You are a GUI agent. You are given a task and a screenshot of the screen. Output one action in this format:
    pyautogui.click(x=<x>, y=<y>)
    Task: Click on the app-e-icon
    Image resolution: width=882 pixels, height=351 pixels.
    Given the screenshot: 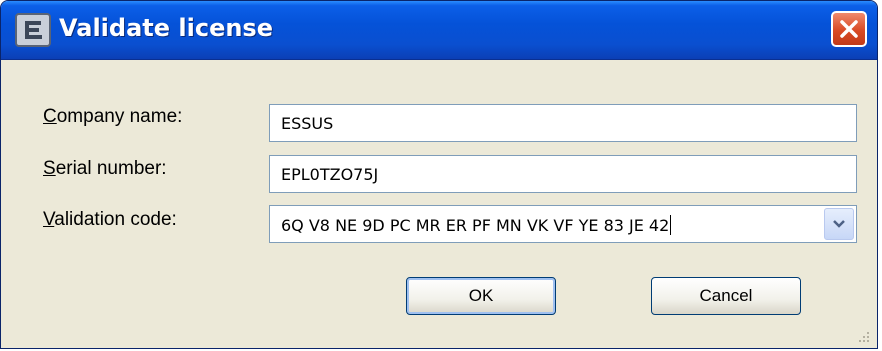 What is the action you would take?
    pyautogui.click(x=33, y=30)
    